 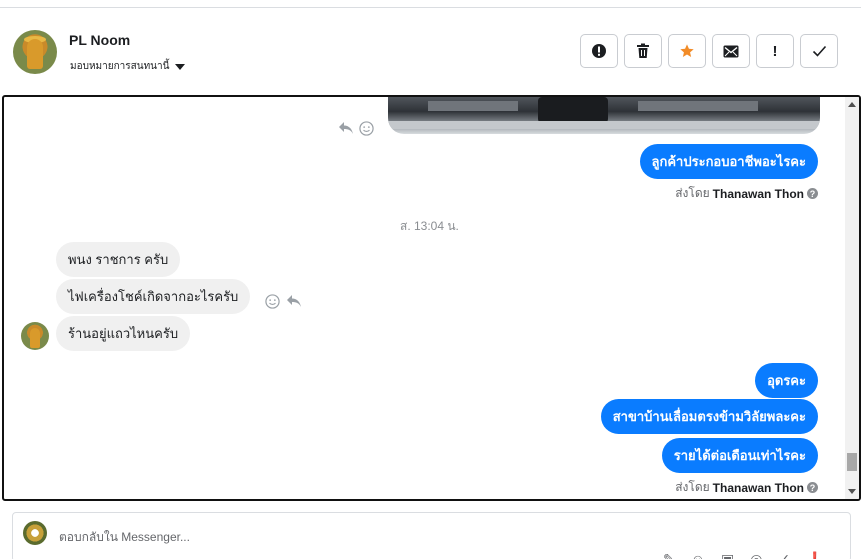 I want to click on assign-conversation-dropdown: มอบหมายการสนทนานี้, so click(x=128, y=66).